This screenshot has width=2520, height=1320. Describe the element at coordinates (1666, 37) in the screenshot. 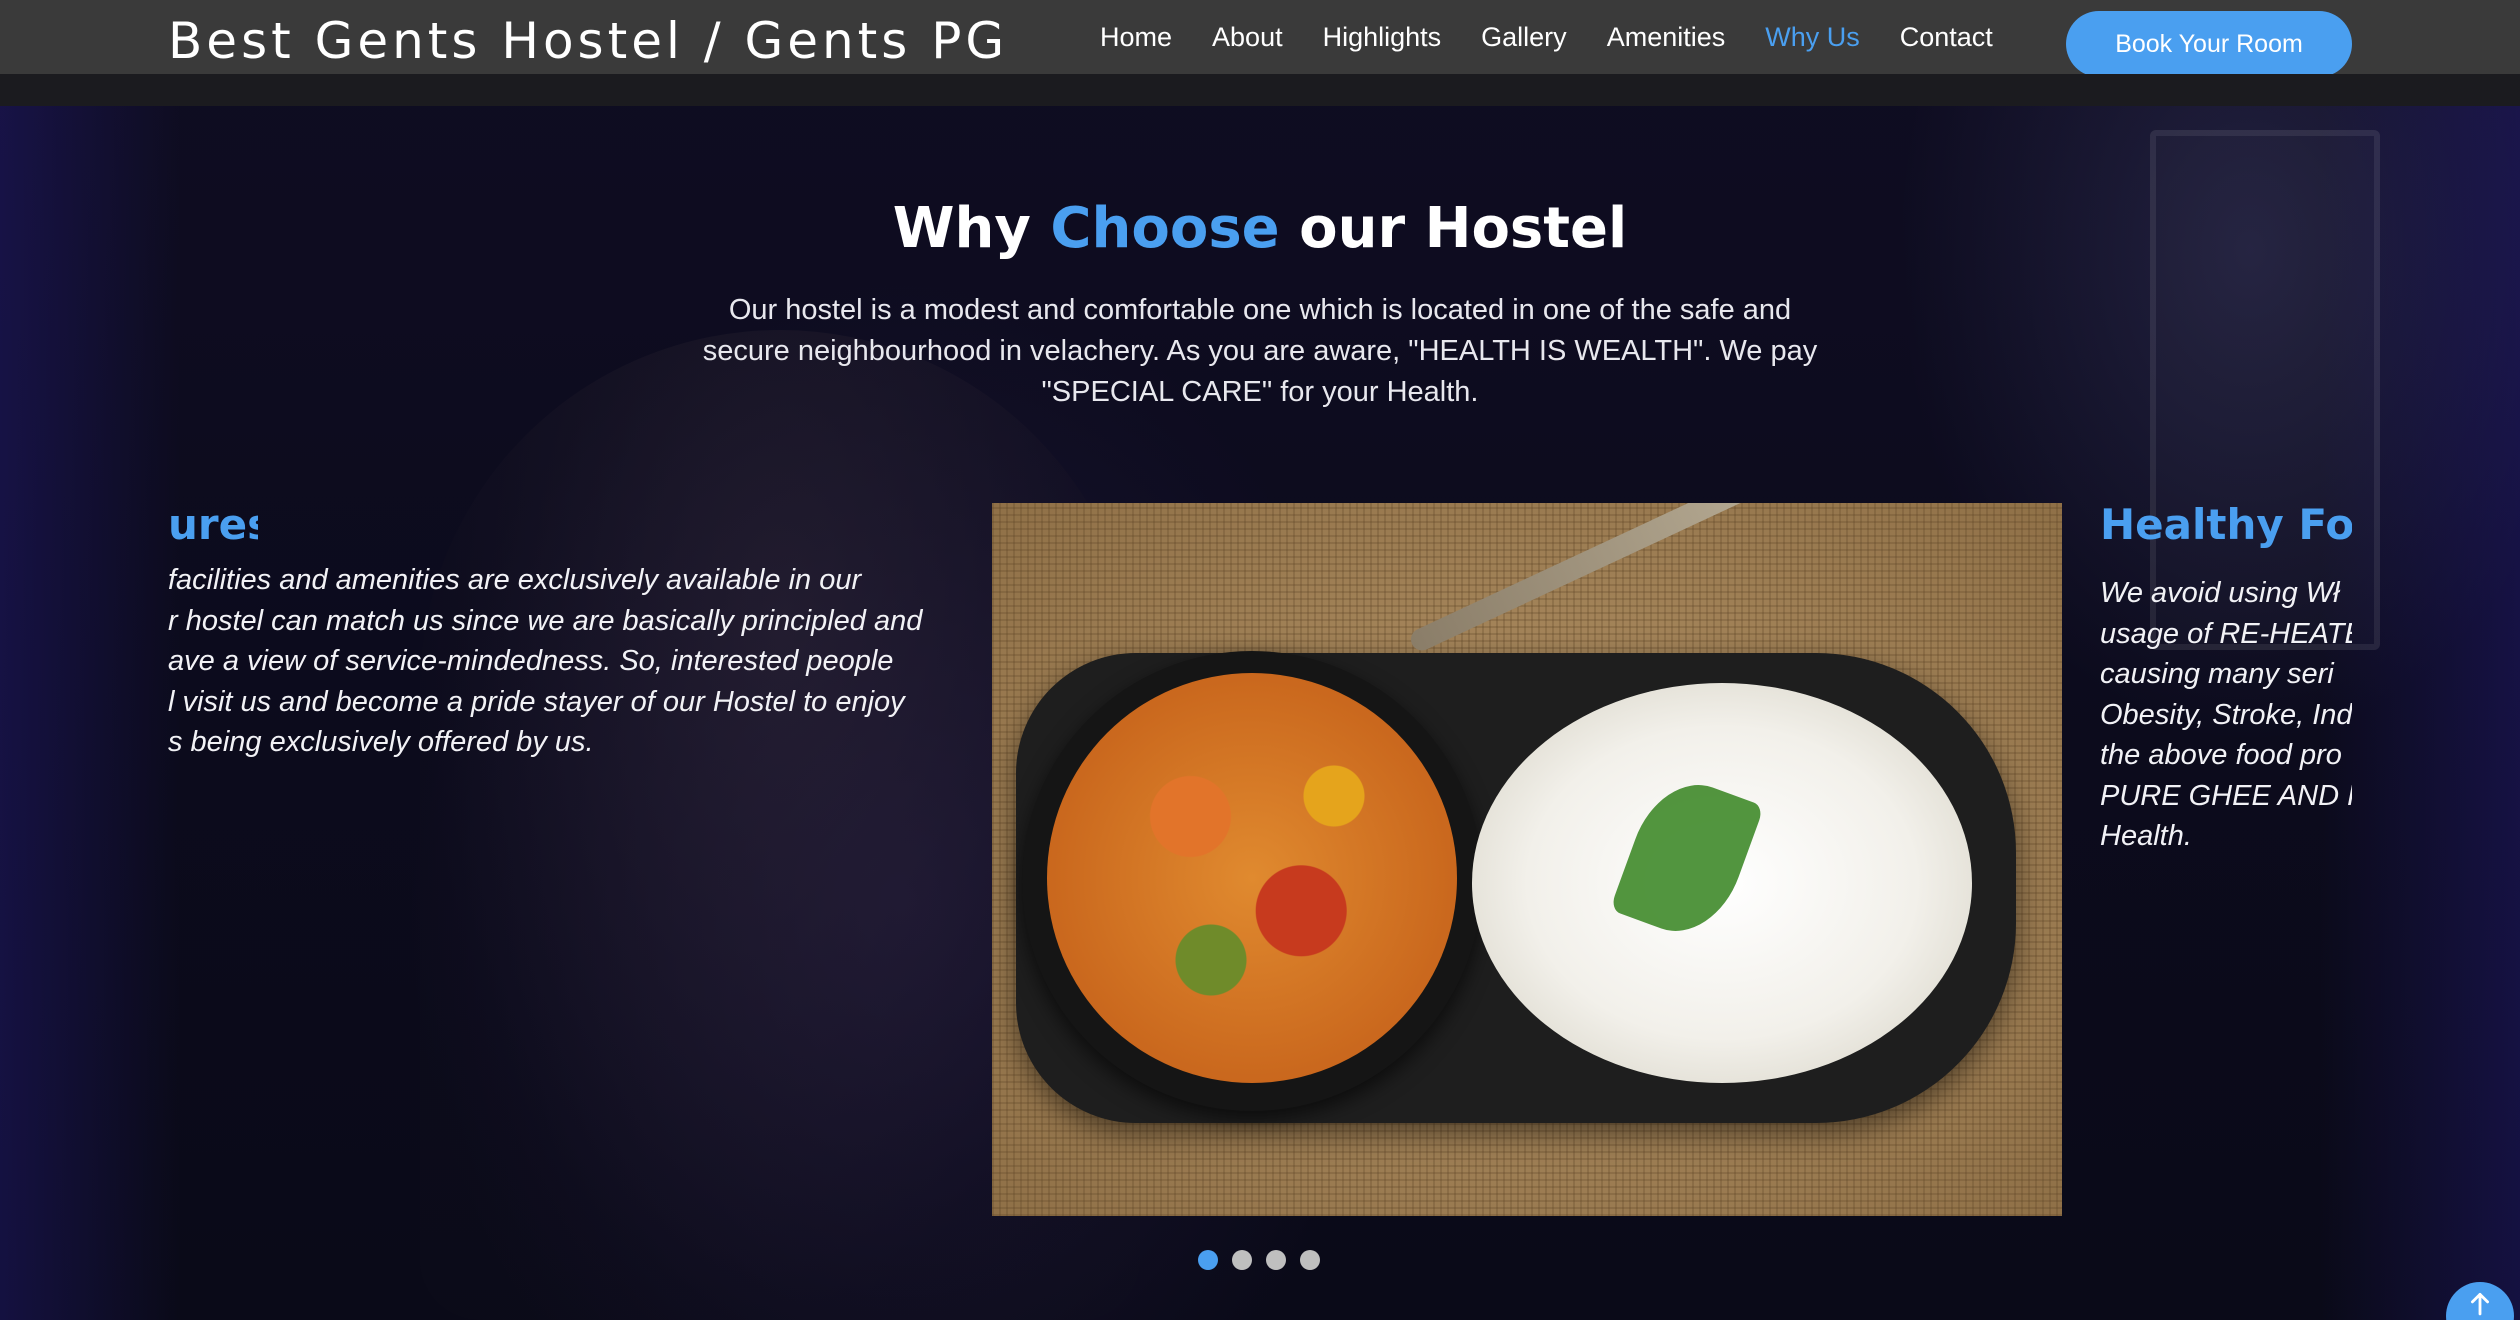

I see `nav-amenities: Amenities` at that location.